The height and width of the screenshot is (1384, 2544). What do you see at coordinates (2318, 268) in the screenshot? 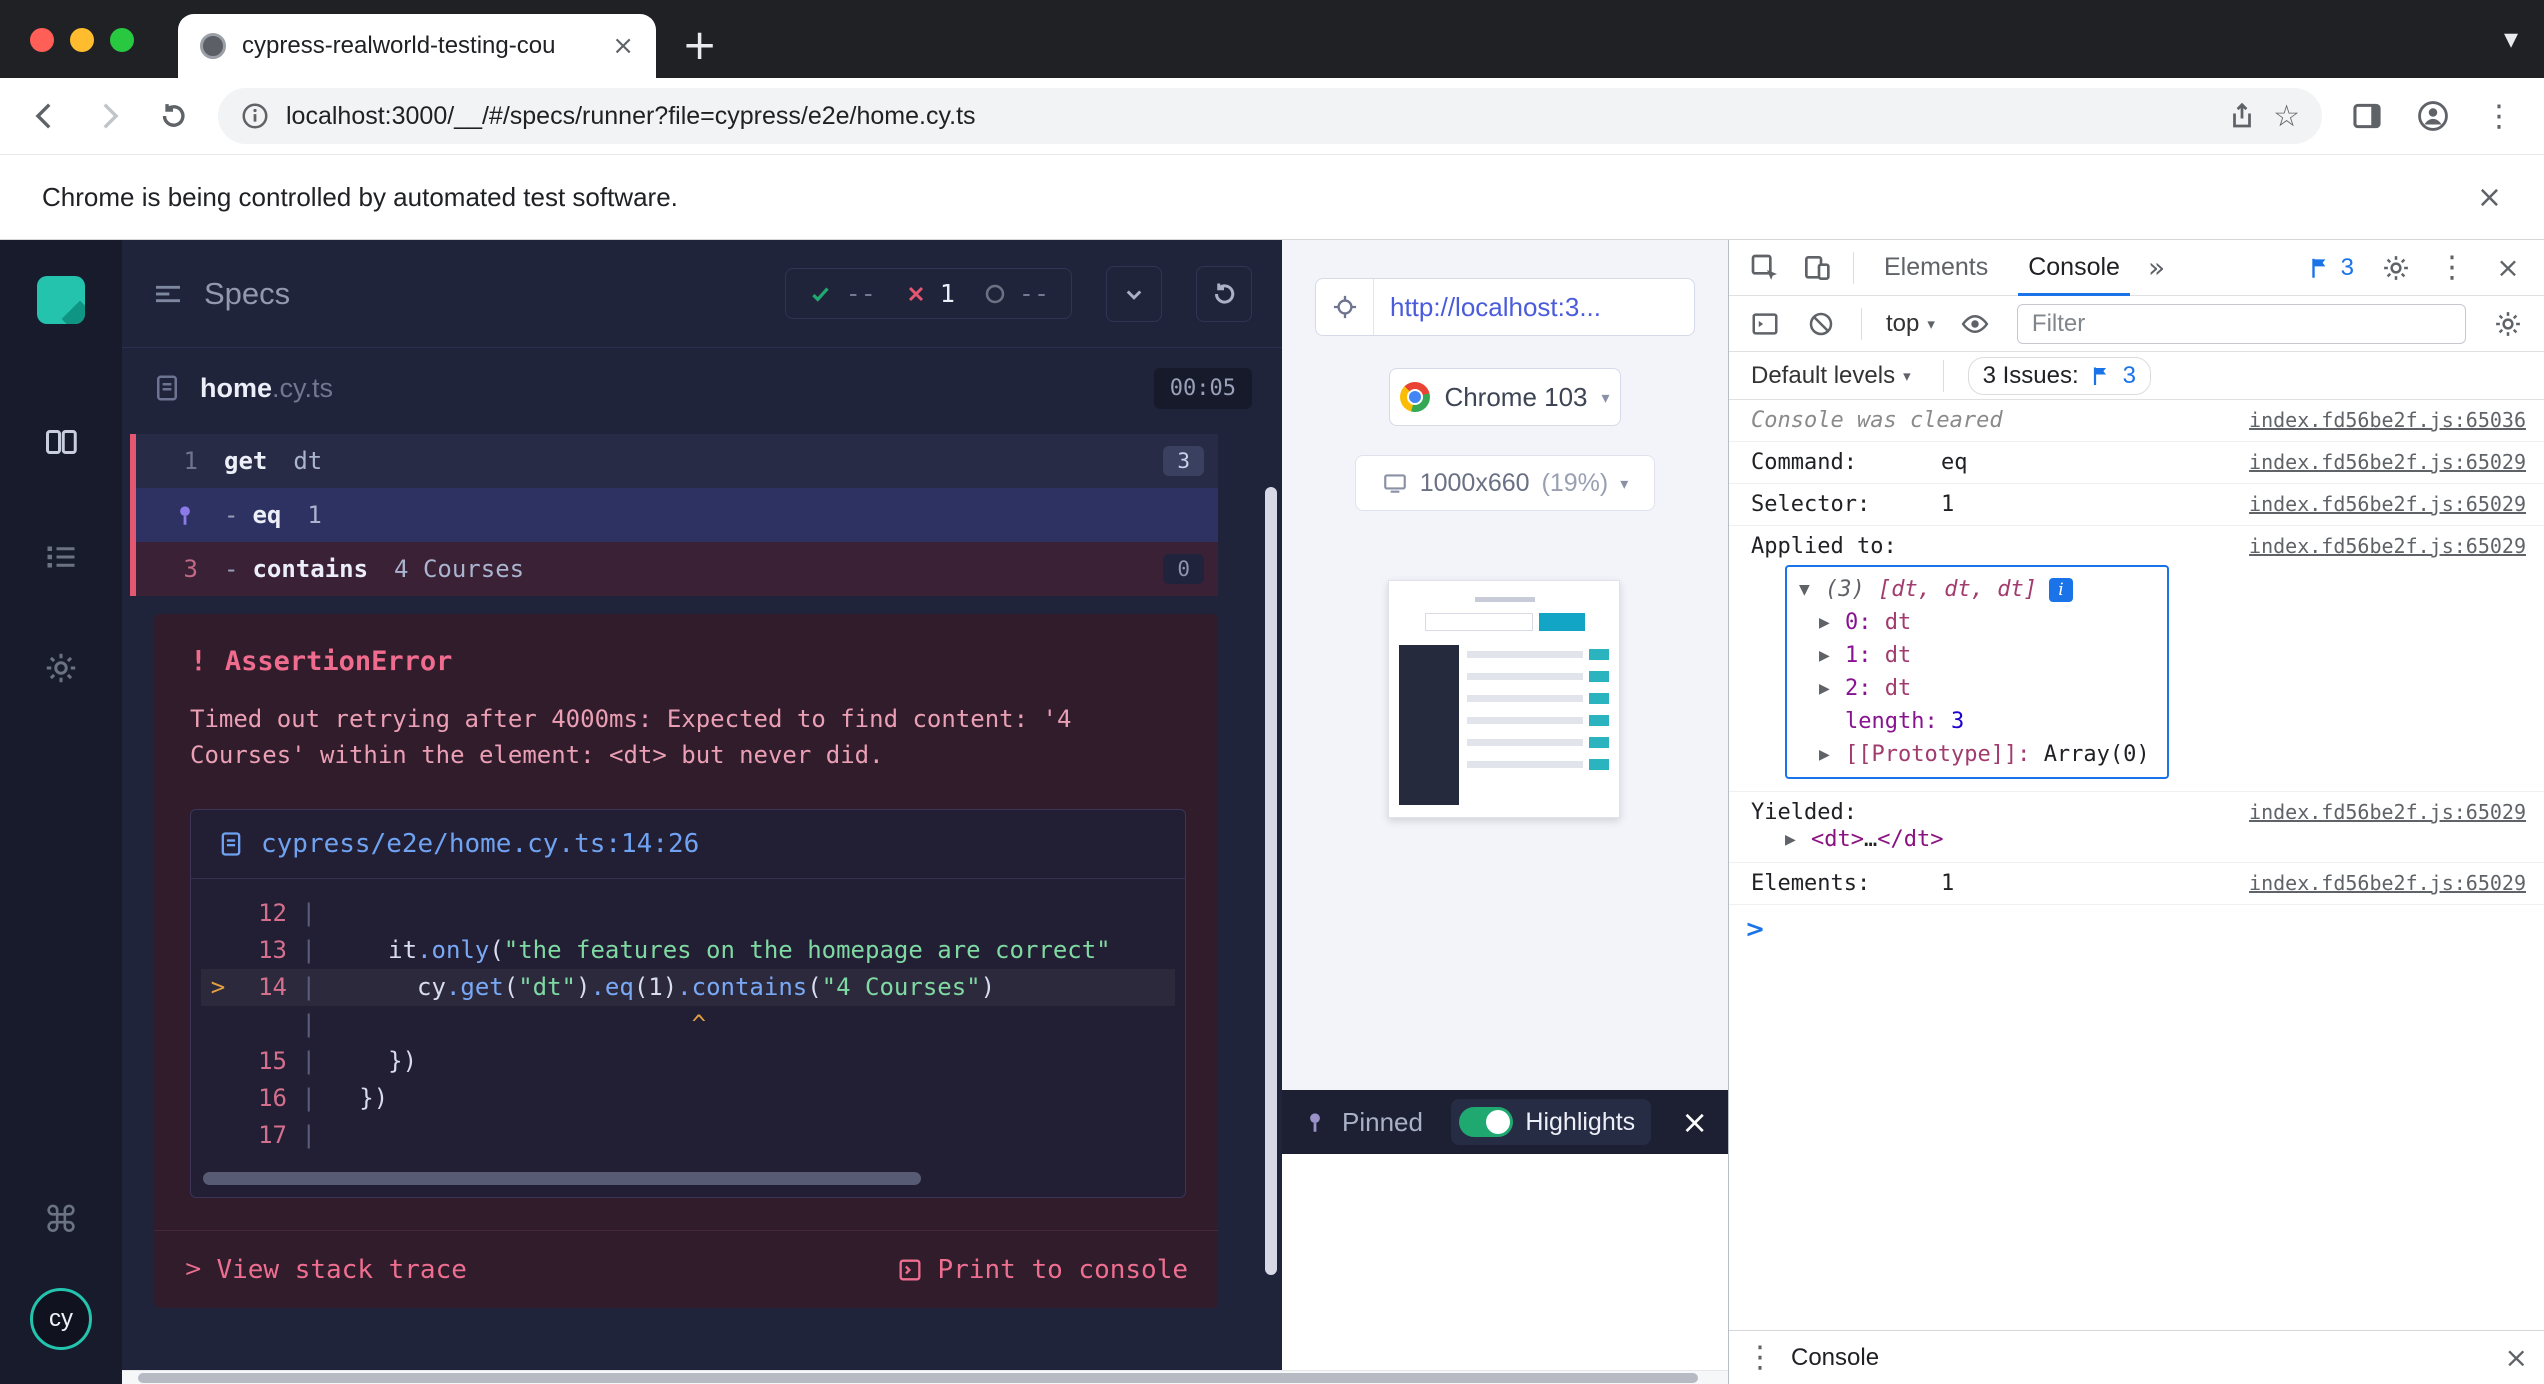
I see `flag-icon` at bounding box center [2318, 268].